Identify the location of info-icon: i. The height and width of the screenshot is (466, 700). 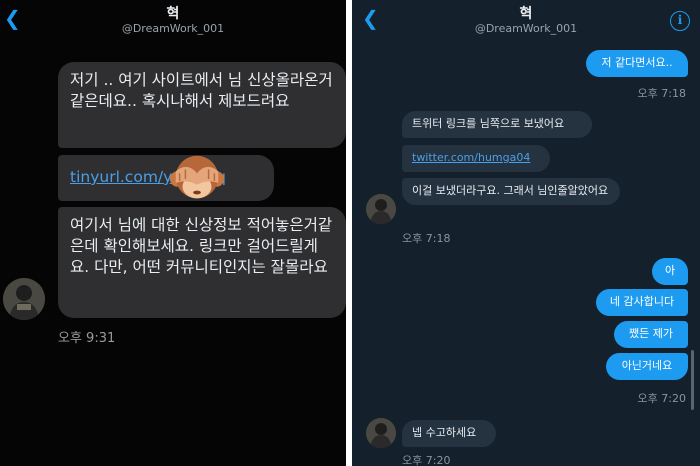
(680, 21).